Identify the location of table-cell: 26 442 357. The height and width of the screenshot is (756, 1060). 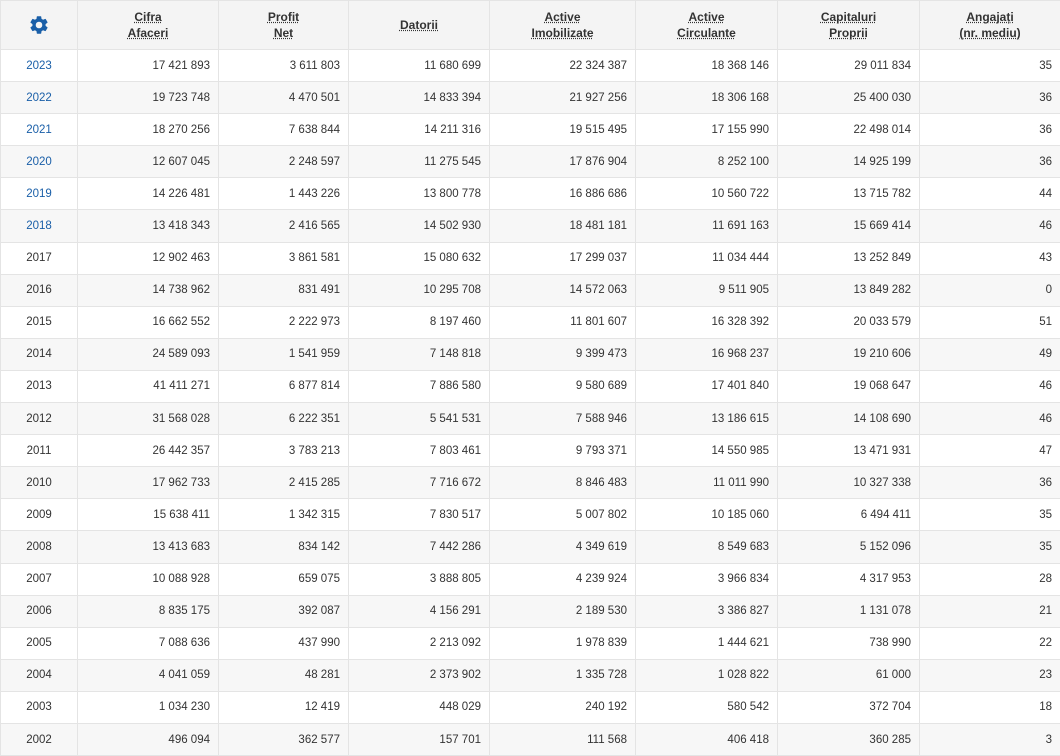
(148, 451).